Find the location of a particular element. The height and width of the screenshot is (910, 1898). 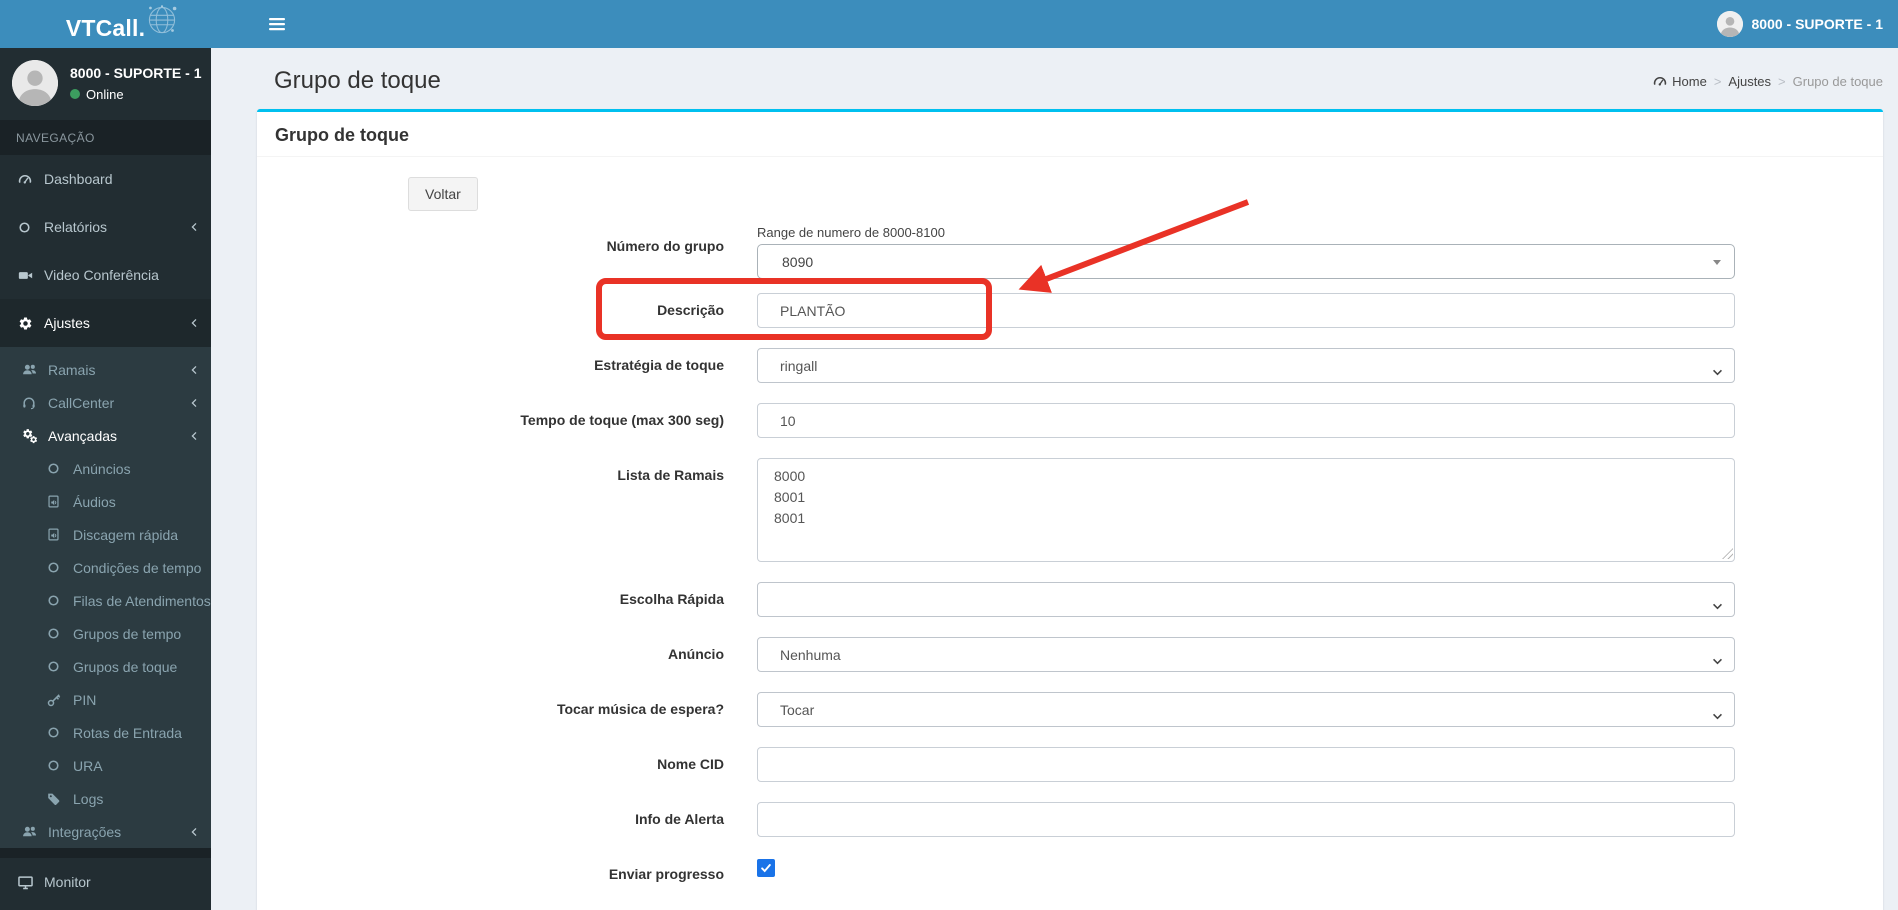

form-row-nome-cid: Nome CID is located at coordinates (1070, 764).